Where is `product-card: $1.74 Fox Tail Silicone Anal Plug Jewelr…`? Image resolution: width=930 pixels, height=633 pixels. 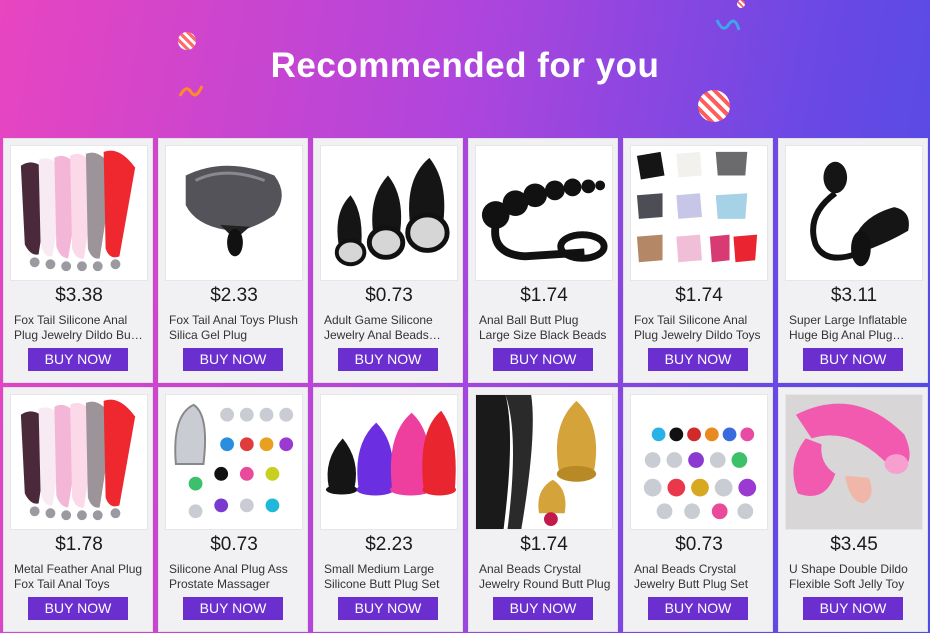
product-card: $1.74 Fox Tail Silicone Anal Plug Jewelr… is located at coordinates (698, 260).